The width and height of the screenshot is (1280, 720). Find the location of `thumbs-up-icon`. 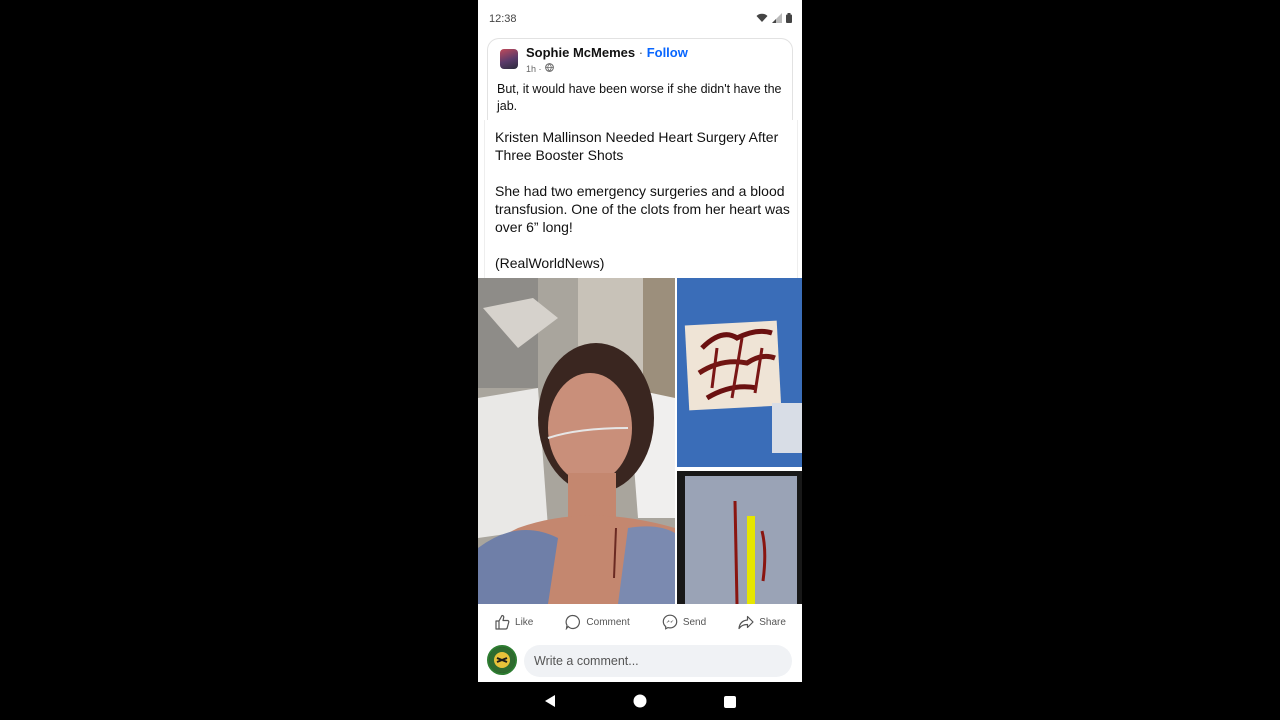

thumbs-up-icon is located at coordinates (502, 622).